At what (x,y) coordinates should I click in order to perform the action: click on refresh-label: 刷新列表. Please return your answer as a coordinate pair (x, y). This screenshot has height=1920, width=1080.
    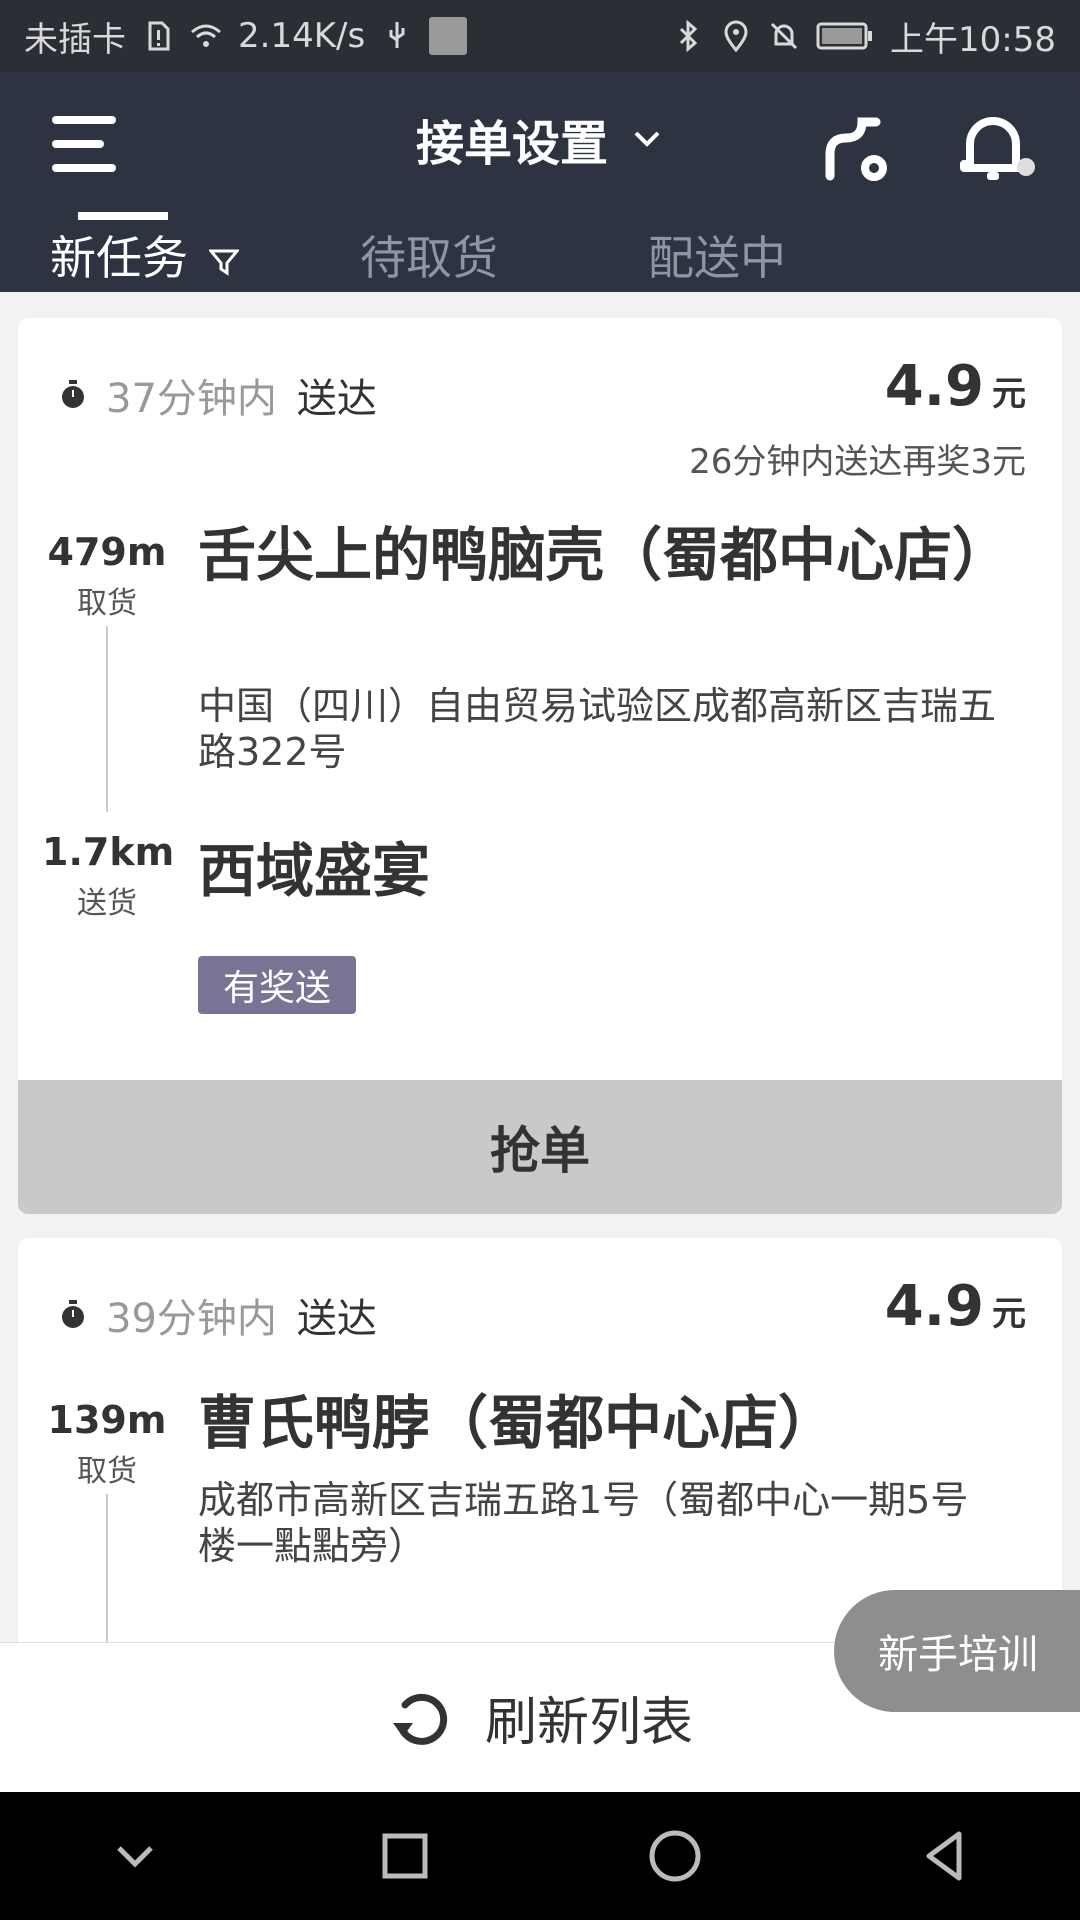
    Looking at the image, I should click on (588, 1723).